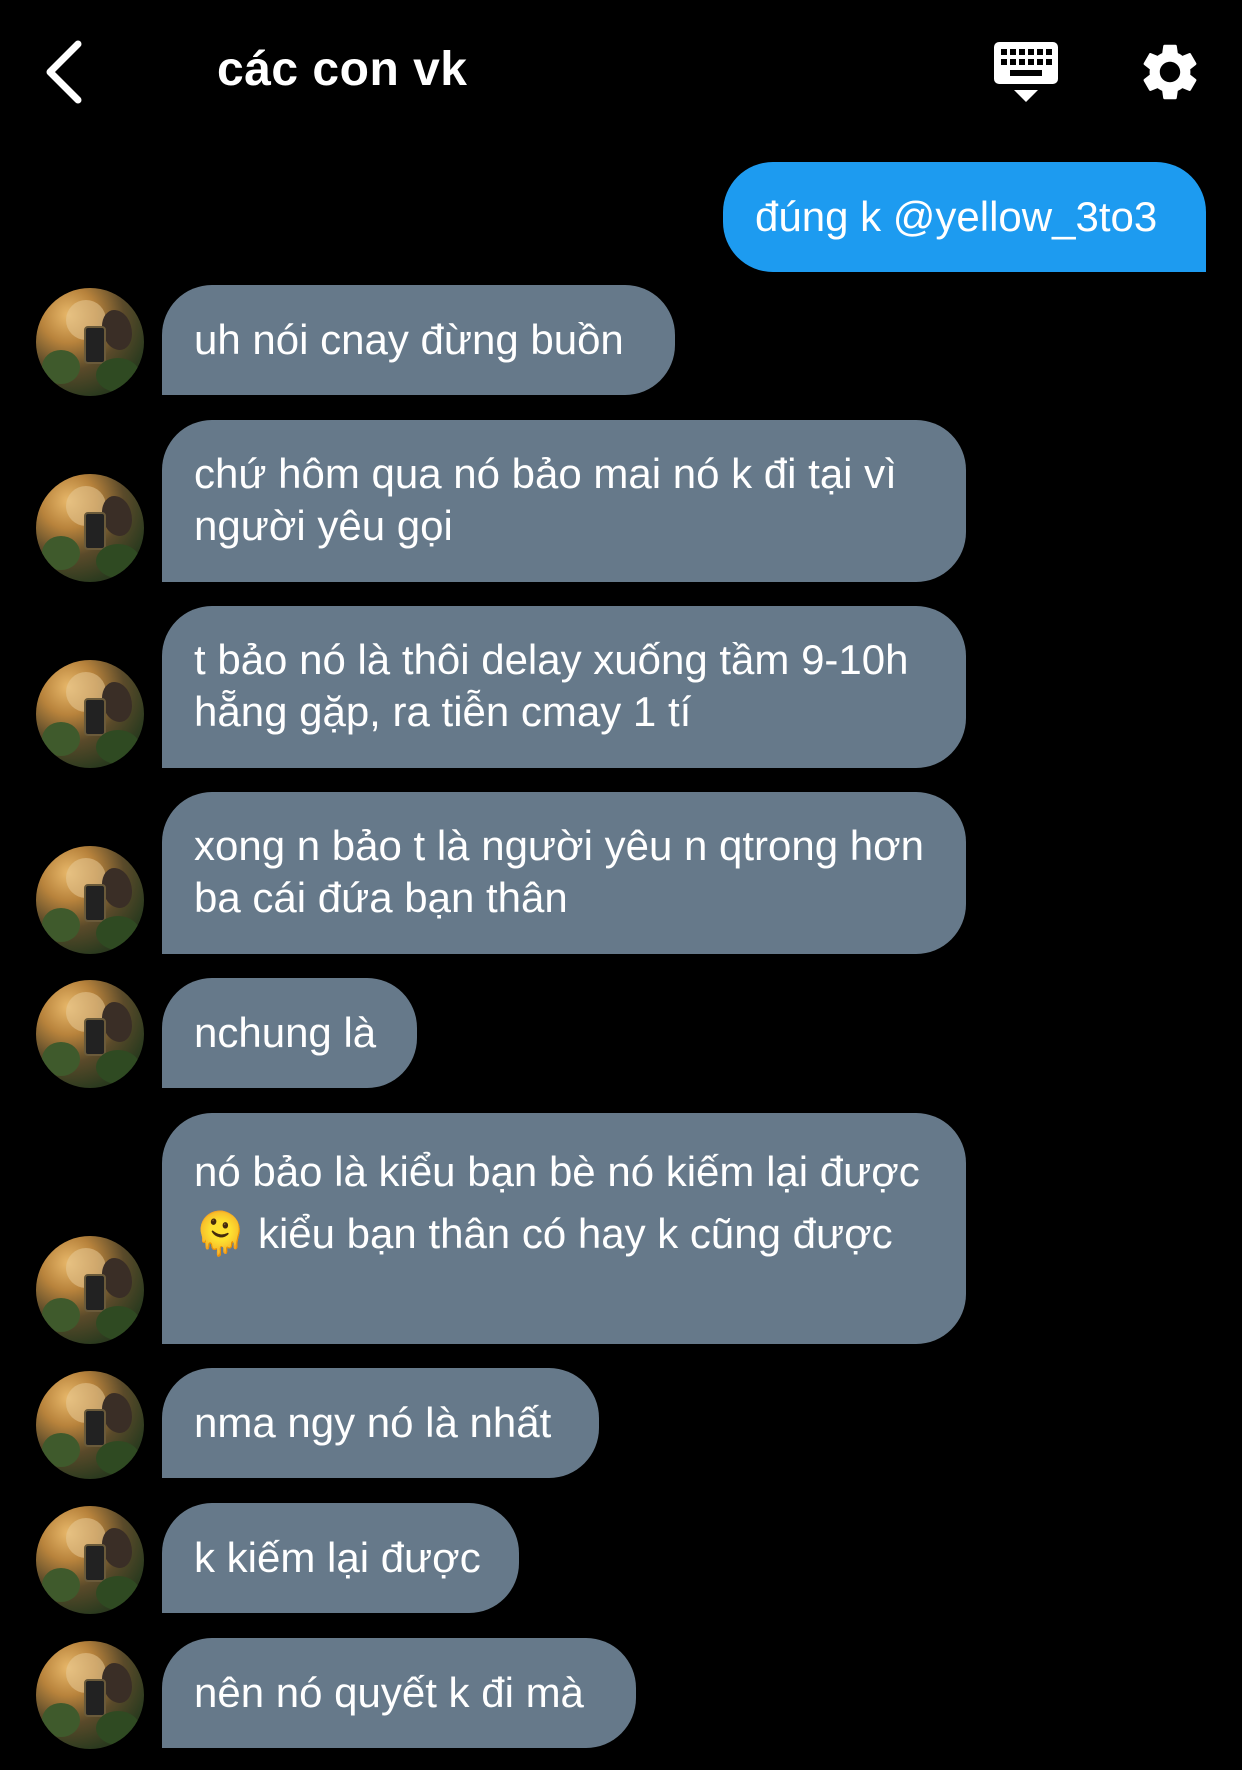 This screenshot has height=1770, width=1242. I want to click on chat-header: các con vk, so click(621, 75).